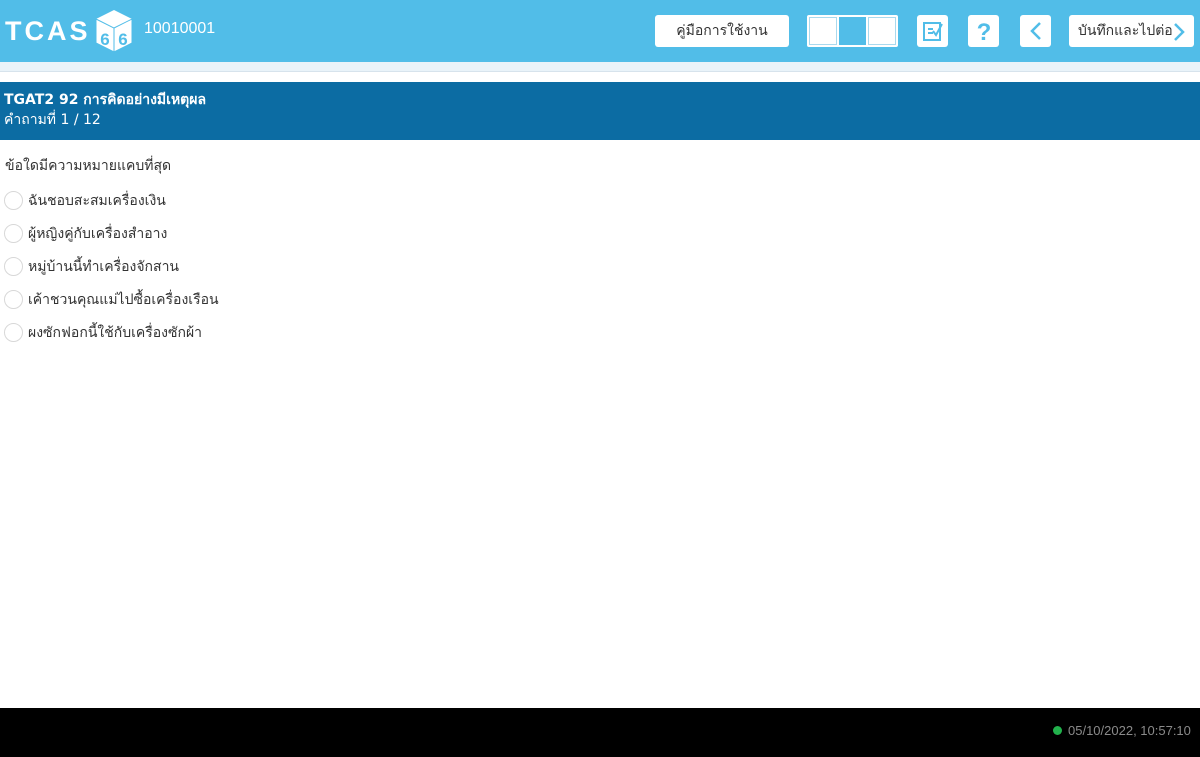 Image resolution: width=1200 pixels, height=757 pixels. Describe the element at coordinates (122, 39) in the screenshot. I see `logo-digit-right: 6` at that location.